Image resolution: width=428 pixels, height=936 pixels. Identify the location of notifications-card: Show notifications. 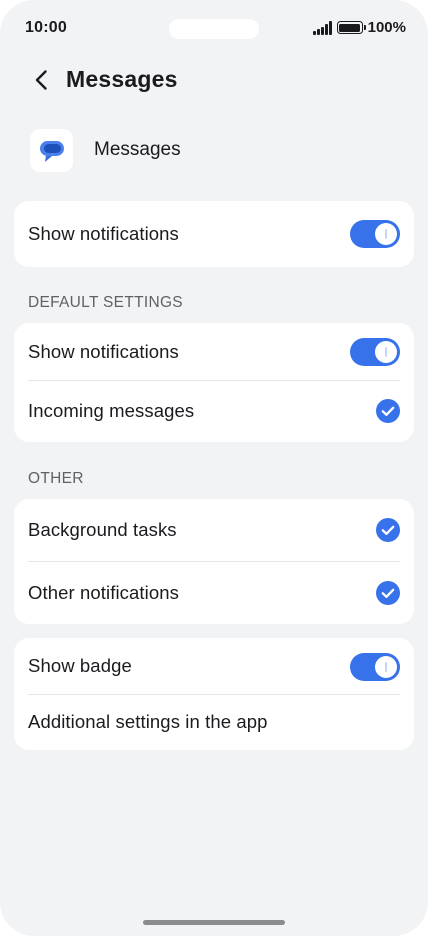
(214, 234).